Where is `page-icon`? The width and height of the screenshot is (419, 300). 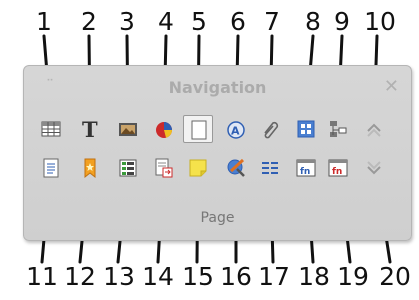 page-icon is located at coordinates (199, 130).